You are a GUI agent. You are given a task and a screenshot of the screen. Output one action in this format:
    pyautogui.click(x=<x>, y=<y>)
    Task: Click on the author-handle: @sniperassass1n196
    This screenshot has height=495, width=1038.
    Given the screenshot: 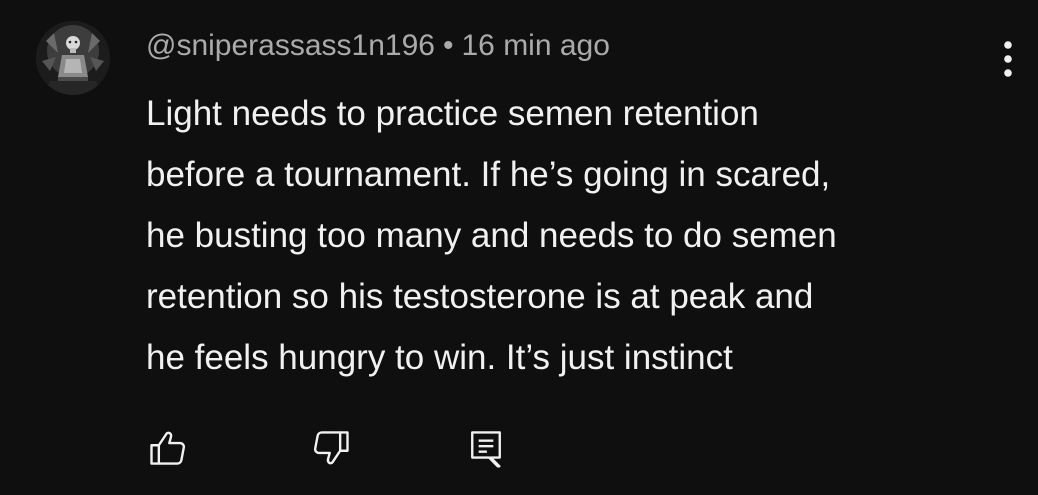 What is the action you would take?
    pyautogui.click(x=290, y=45)
    